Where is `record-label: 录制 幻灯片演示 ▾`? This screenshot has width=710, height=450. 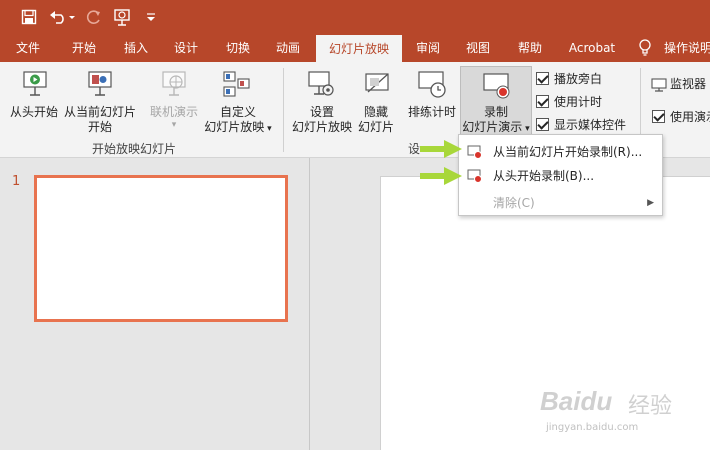
record-label: 录制 幻灯片演示 ▾ is located at coordinates (496, 121).